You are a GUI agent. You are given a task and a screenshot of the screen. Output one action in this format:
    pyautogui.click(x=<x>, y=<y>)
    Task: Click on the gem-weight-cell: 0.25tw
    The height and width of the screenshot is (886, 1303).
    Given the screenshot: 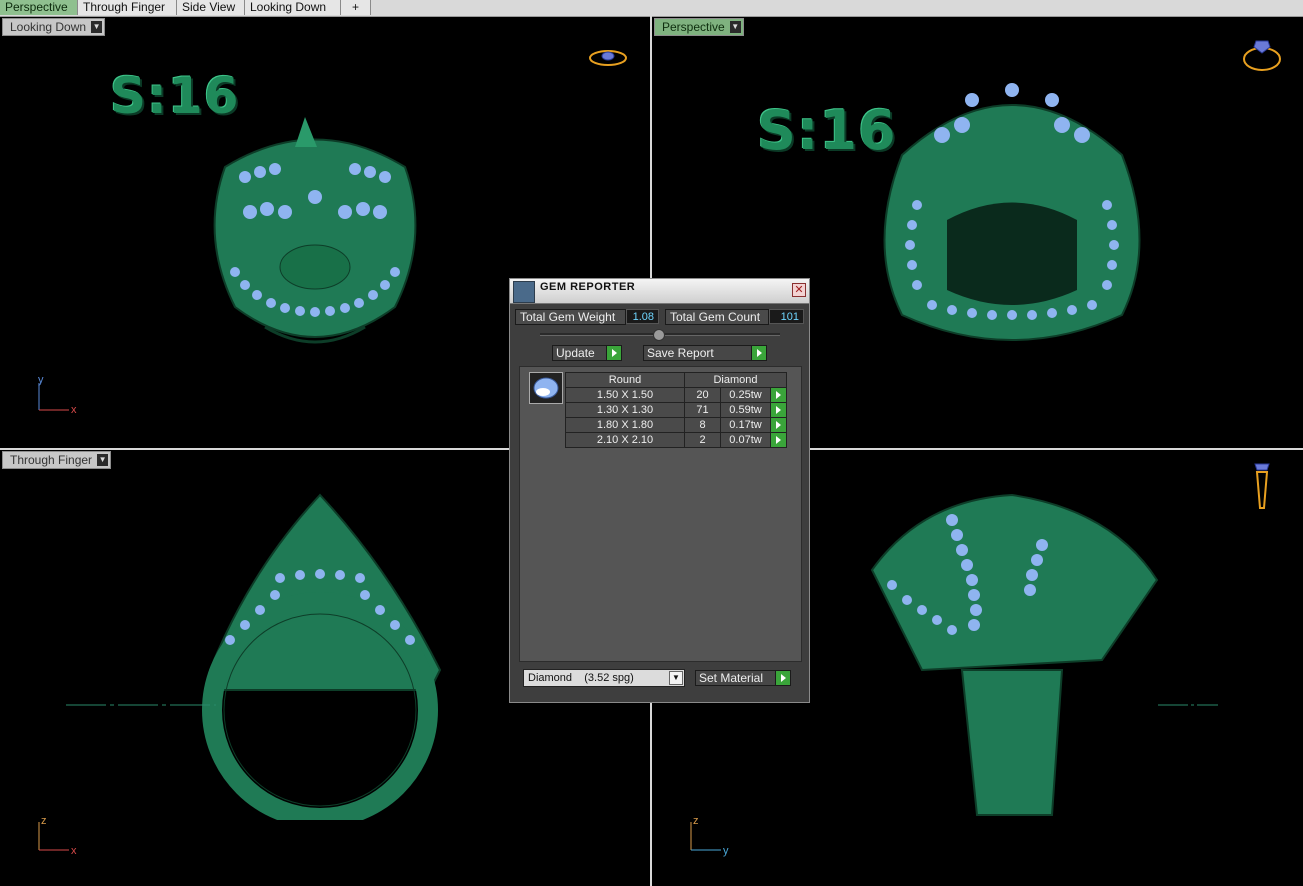 What is the action you would take?
    pyautogui.click(x=745, y=395)
    